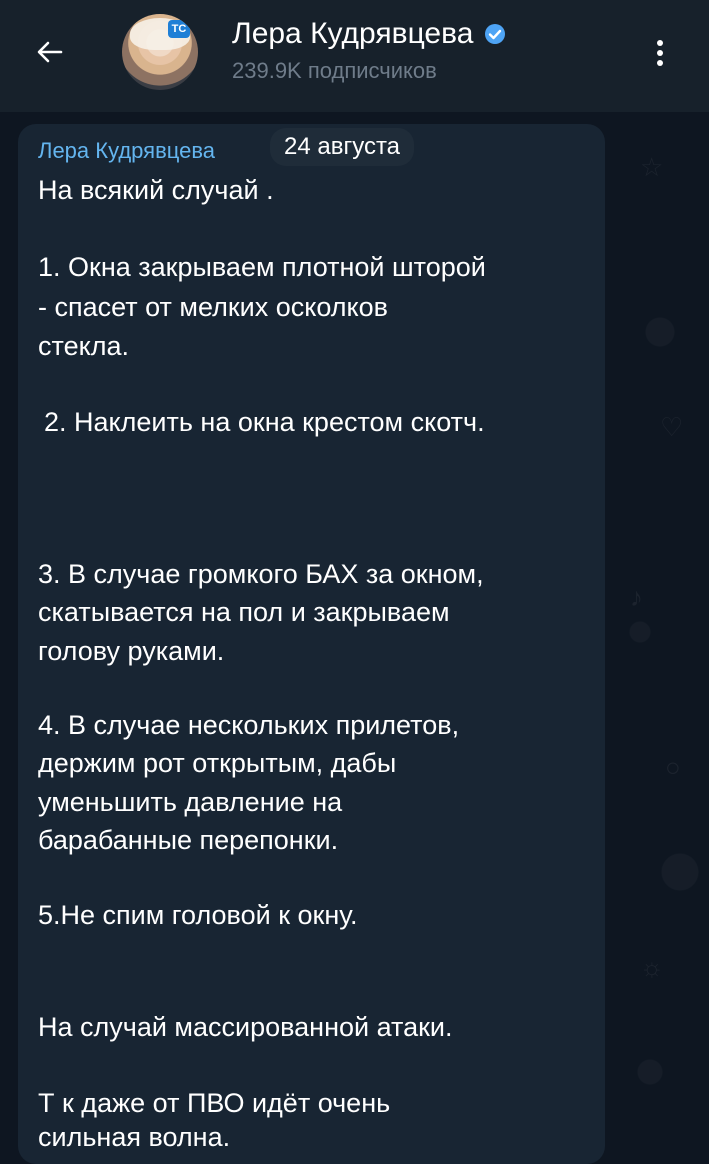  I want to click on message-date: 24 августа, so click(342, 147).